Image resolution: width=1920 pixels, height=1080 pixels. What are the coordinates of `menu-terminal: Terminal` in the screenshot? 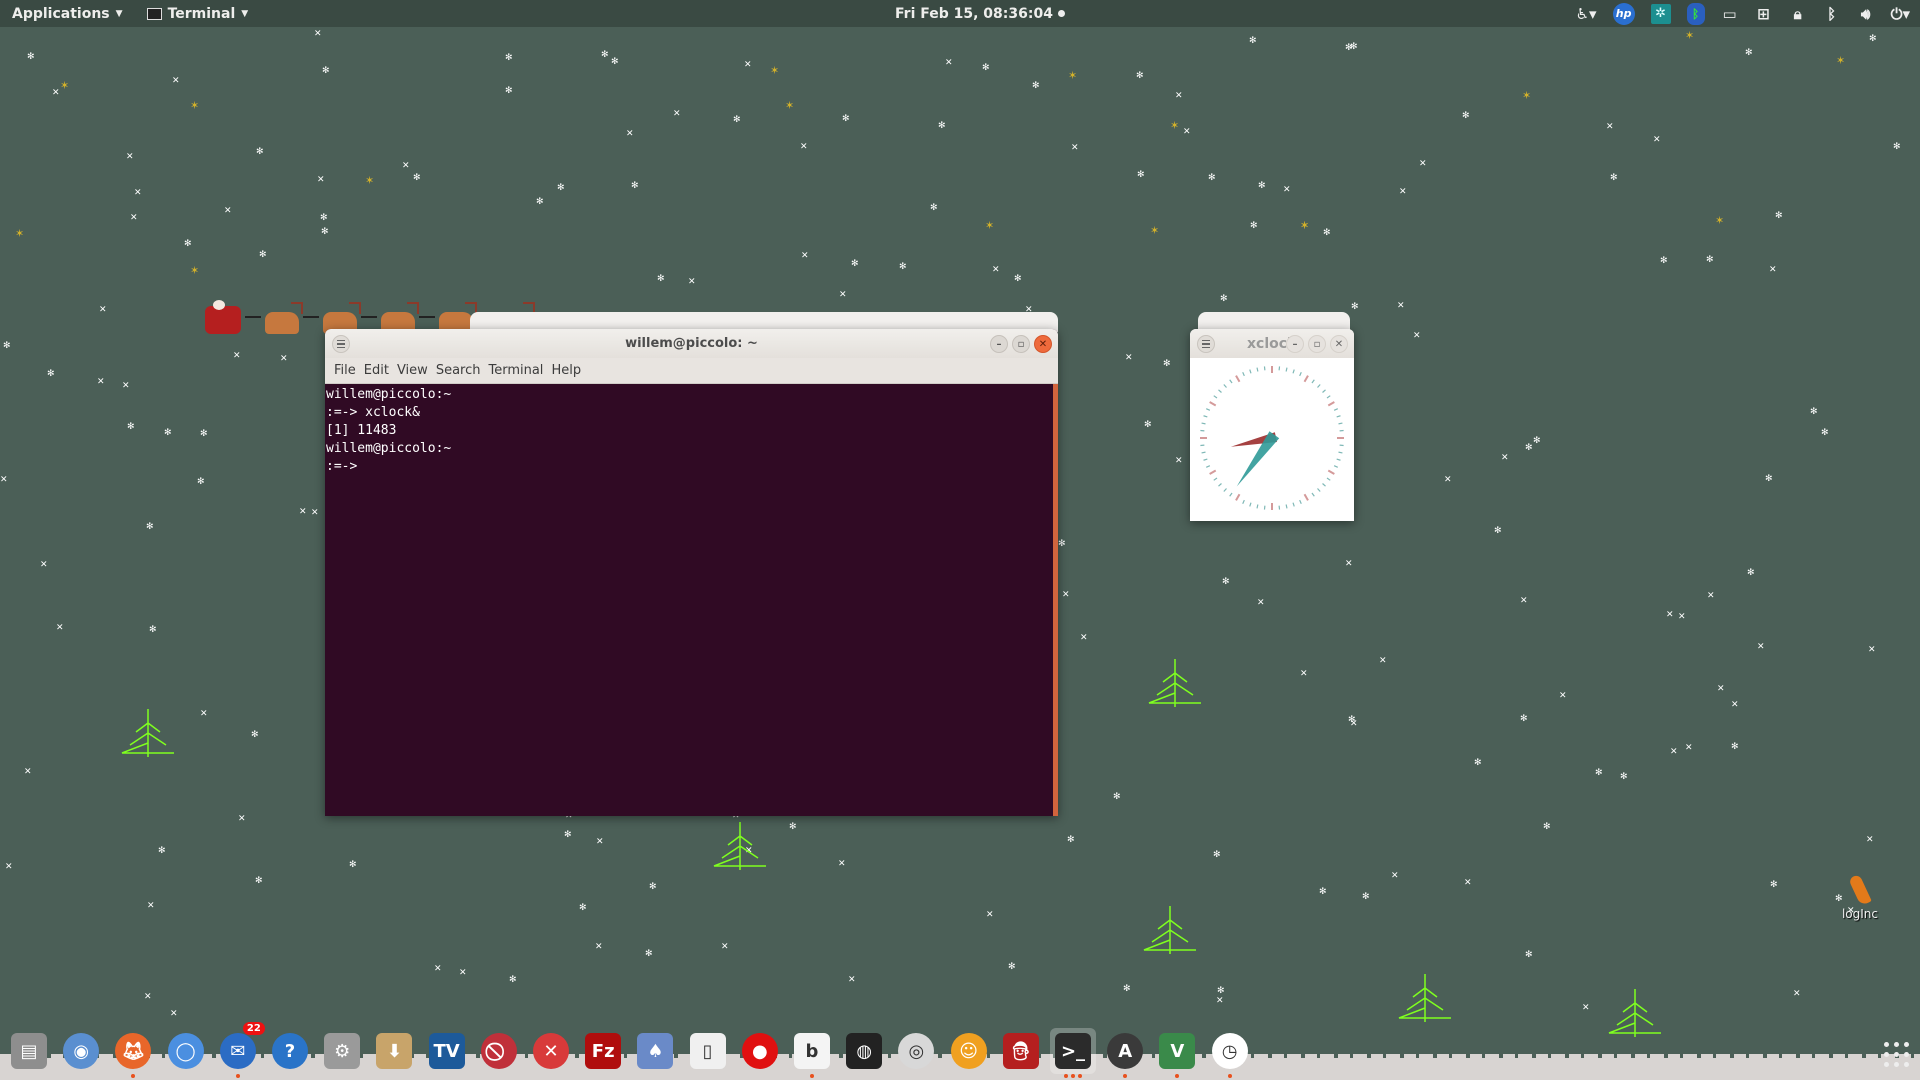 It's located at (515, 370).